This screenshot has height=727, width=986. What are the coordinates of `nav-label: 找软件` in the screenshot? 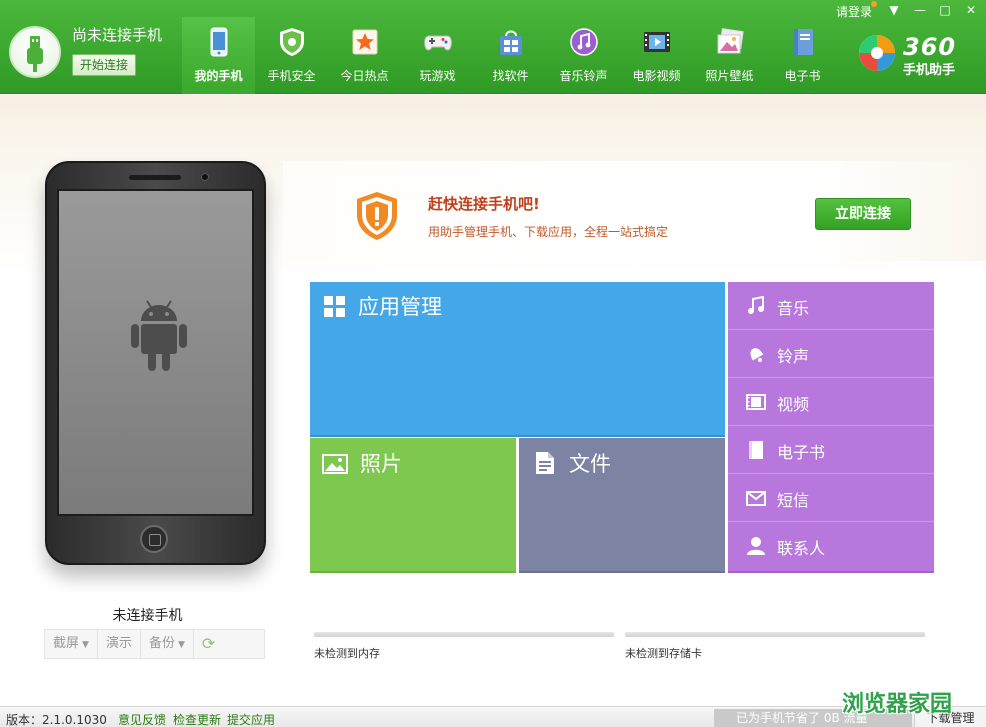 It's located at (510, 76).